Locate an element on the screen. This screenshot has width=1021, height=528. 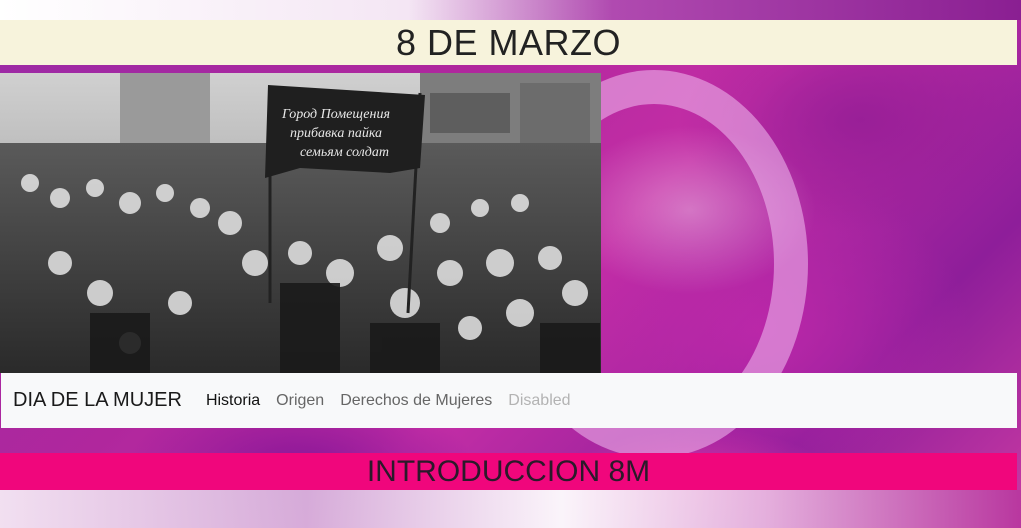
svg-text: прибавка пайка is located at coordinates (336, 133).